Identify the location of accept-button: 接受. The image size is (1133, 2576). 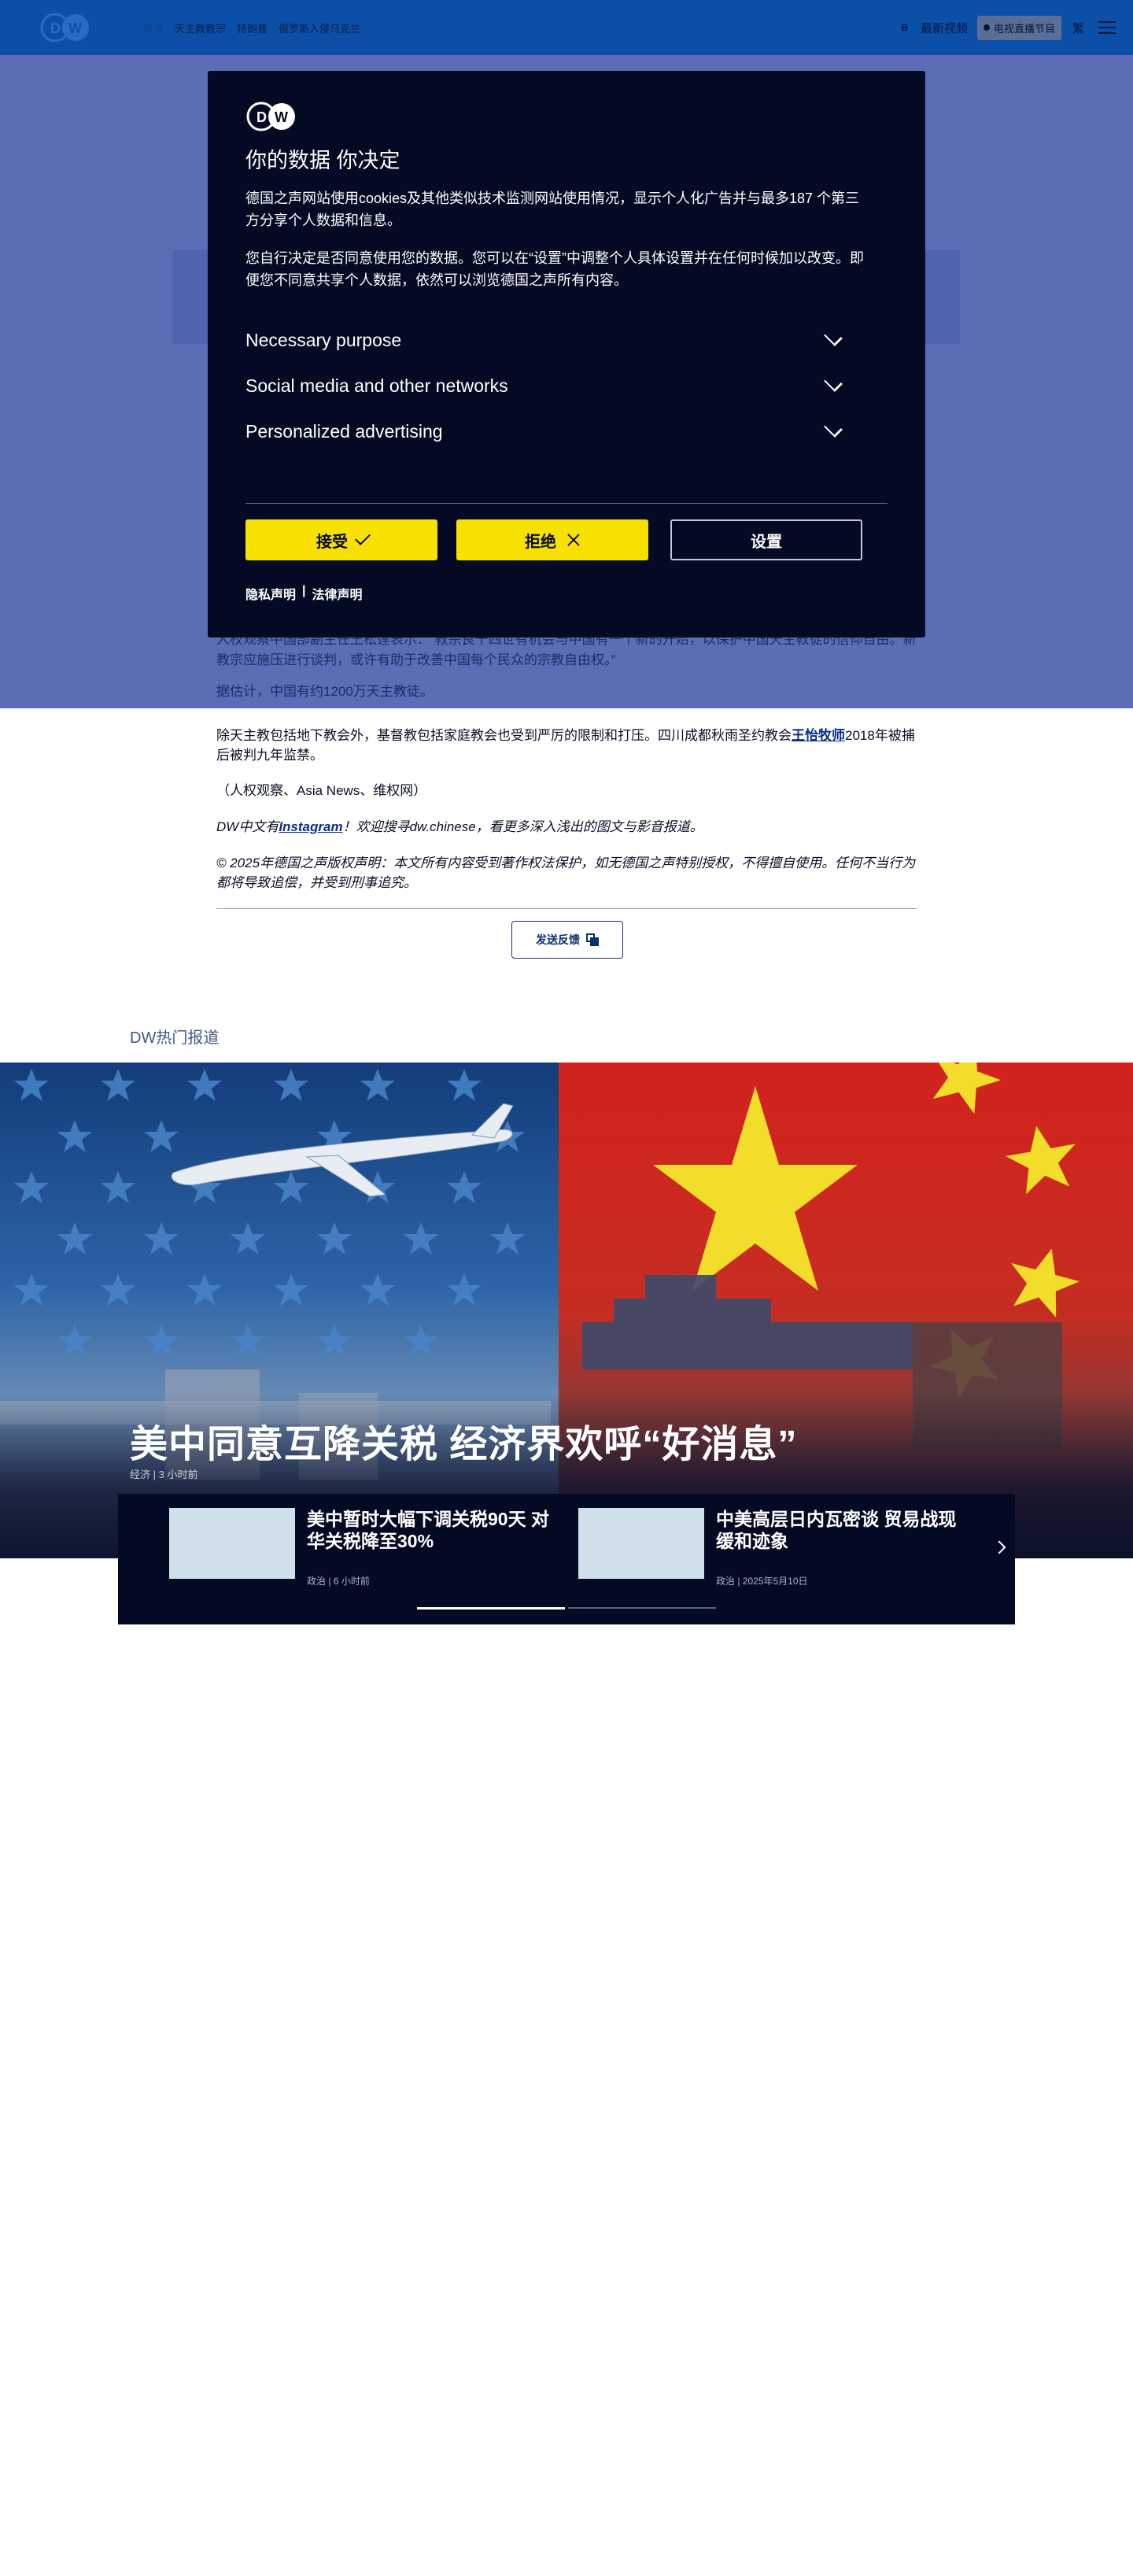
(341, 539).